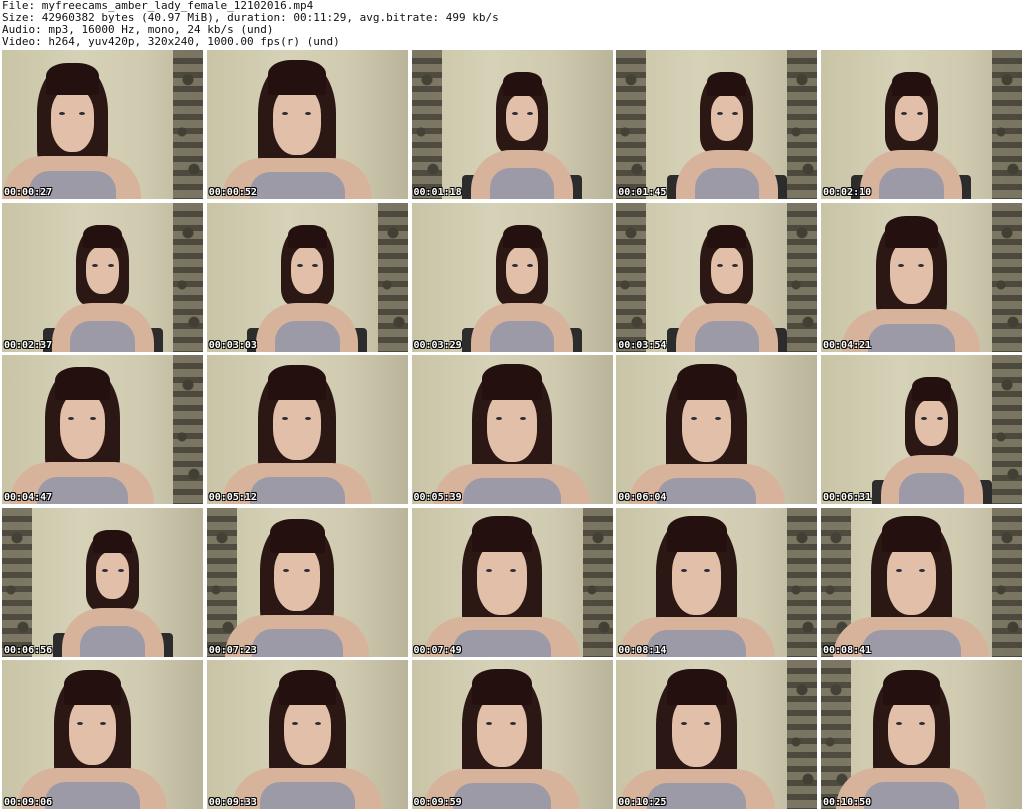  What do you see at coordinates (921, 429) in the screenshot?
I see `video-thumbnail: 00:06:31` at bounding box center [921, 429].